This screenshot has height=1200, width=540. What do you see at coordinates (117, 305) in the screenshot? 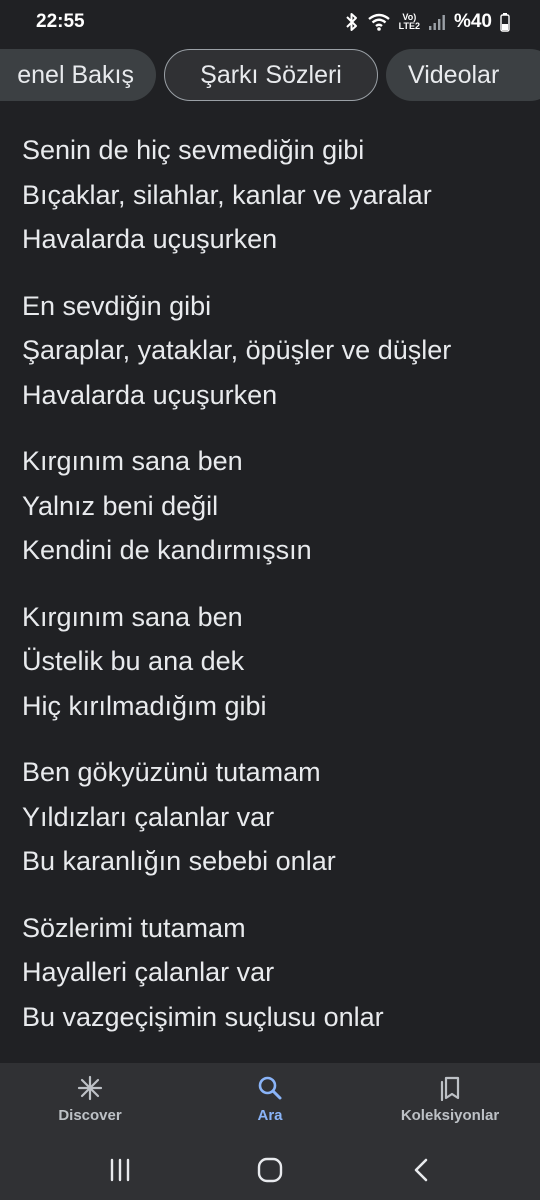
I see `lyric-line: En sevdiğin gibi` at bounding box center [117, 305].